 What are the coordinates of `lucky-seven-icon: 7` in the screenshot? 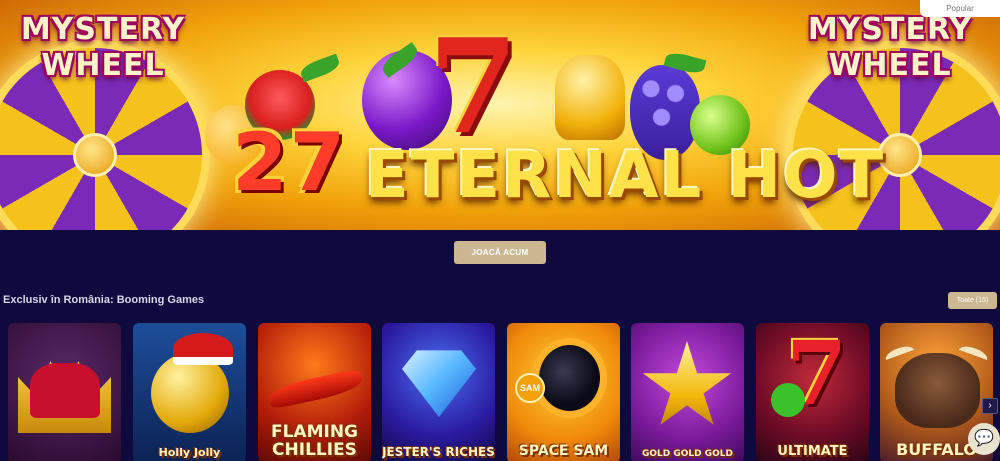 It's located at (473, 86).